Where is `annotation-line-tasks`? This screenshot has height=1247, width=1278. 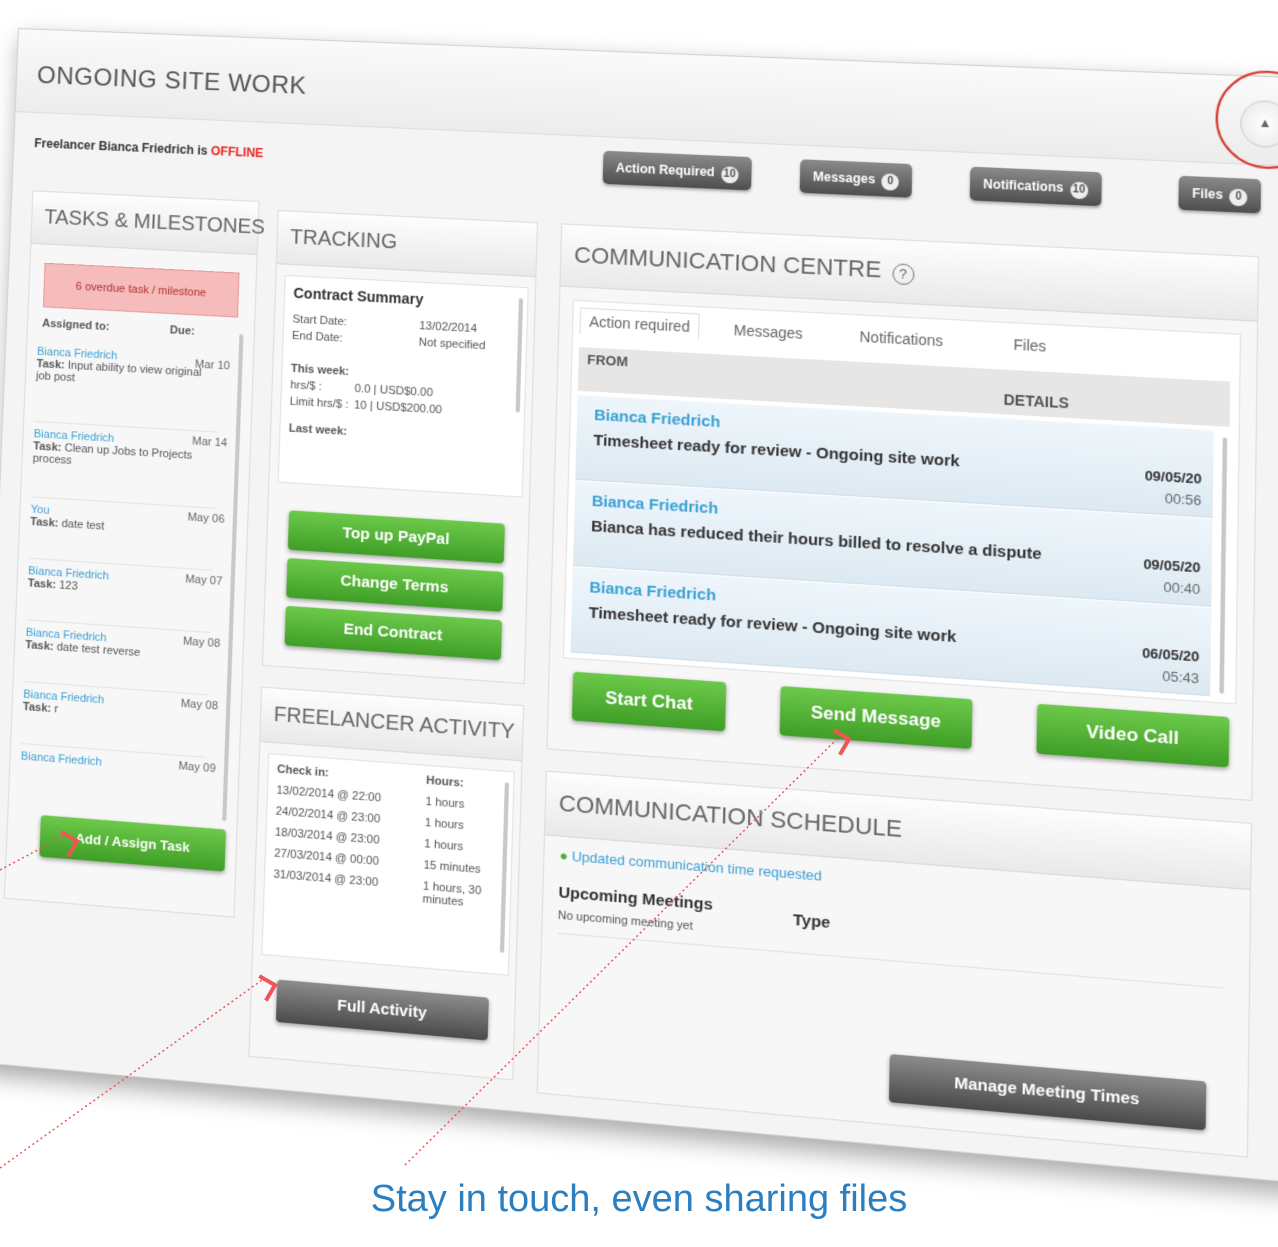
annotation-line-tasks is located at coordinates (32, 853).